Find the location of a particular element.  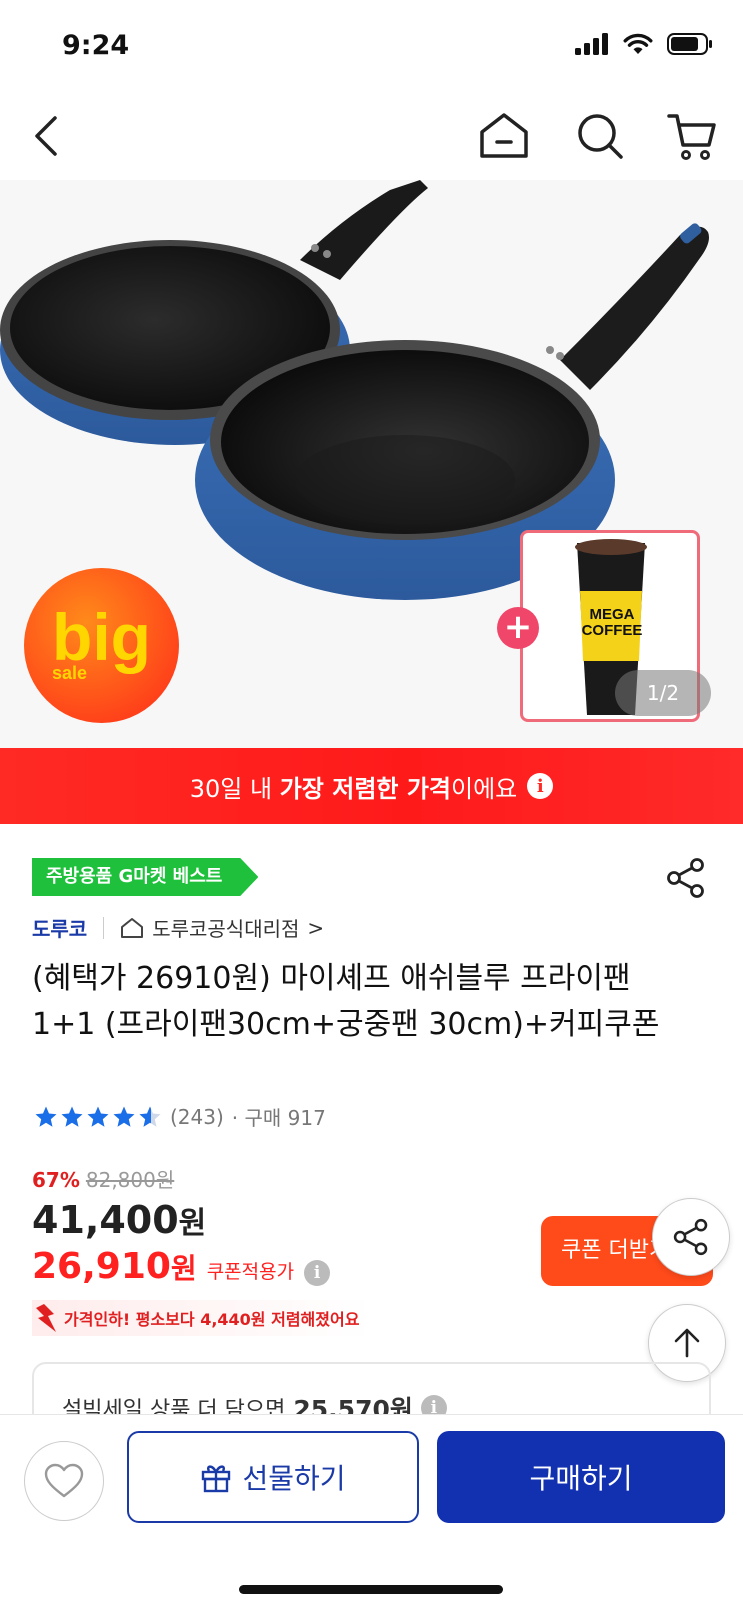

down-arrow-icon is located at coordinates (46, 1318).